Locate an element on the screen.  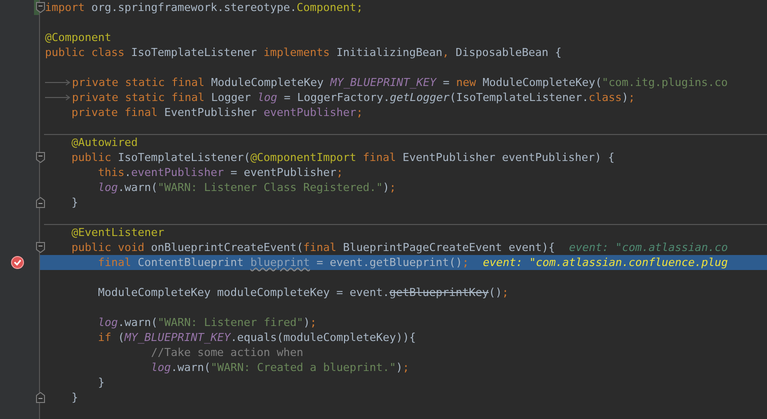
inline-value-hint: event: "com.atlassian.co is located at coordinates (648, 247).